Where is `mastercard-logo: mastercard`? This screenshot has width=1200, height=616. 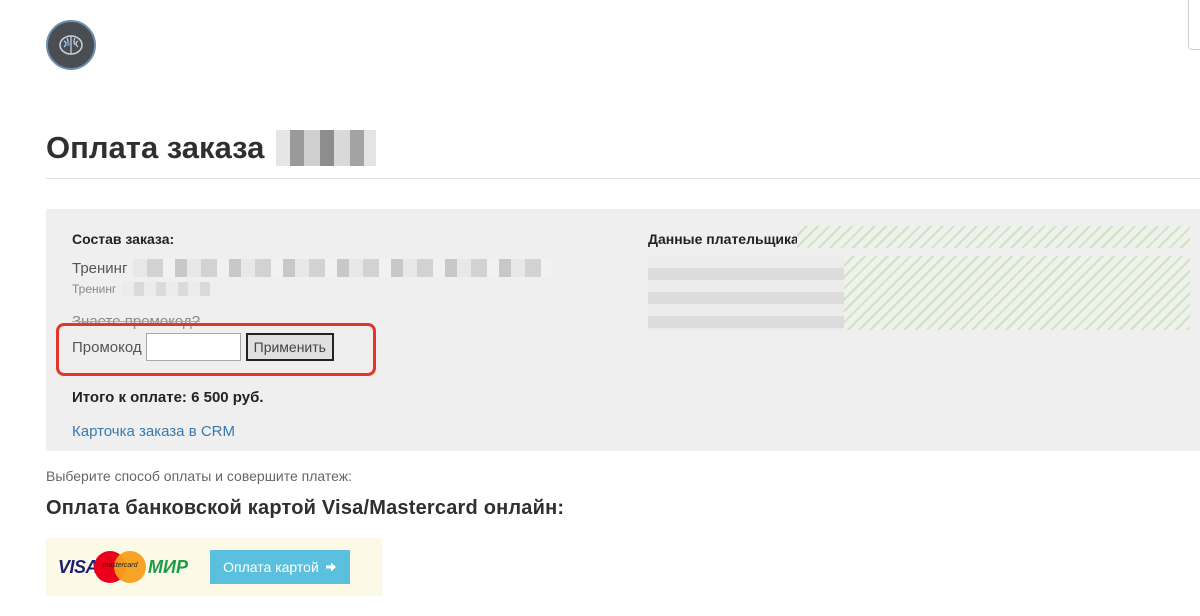 mastercard-logo: mastercard is located at coordinates (120, 567).